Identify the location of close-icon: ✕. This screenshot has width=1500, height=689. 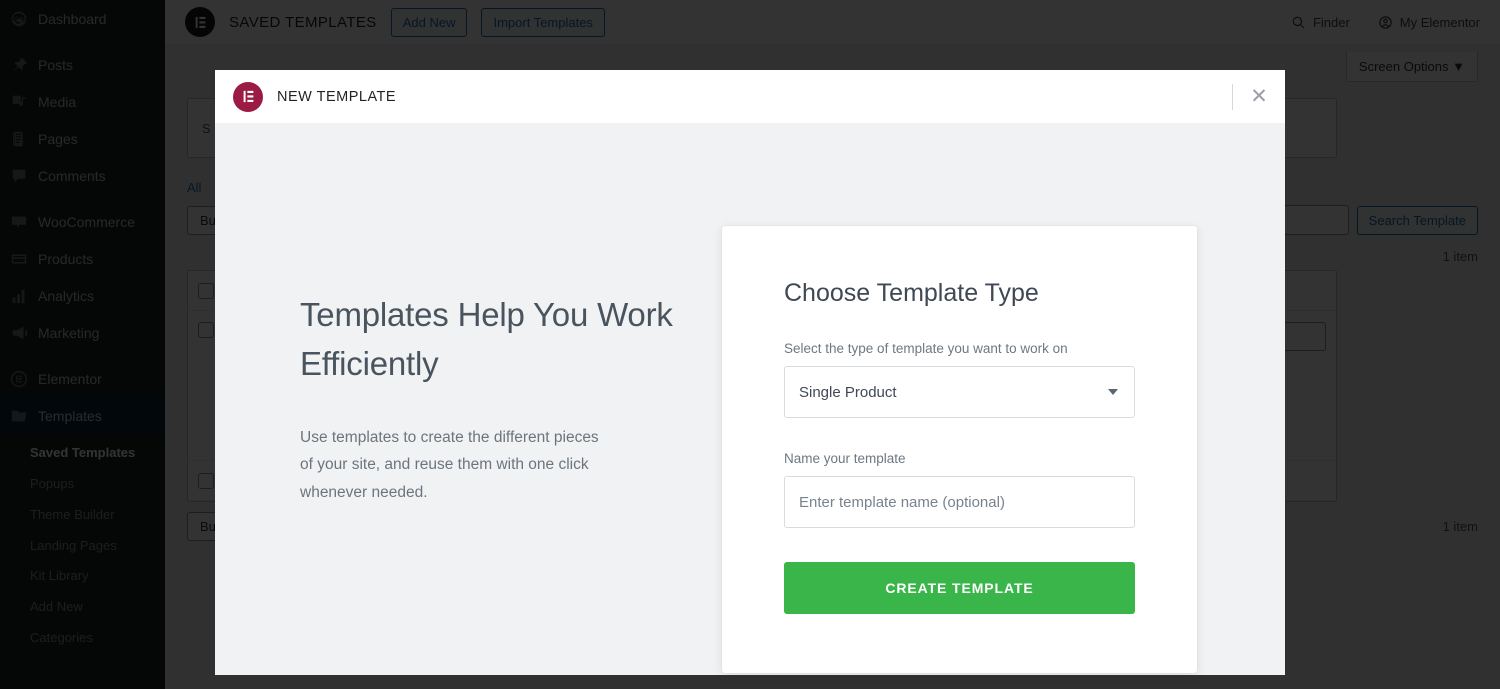
(1259, 96).